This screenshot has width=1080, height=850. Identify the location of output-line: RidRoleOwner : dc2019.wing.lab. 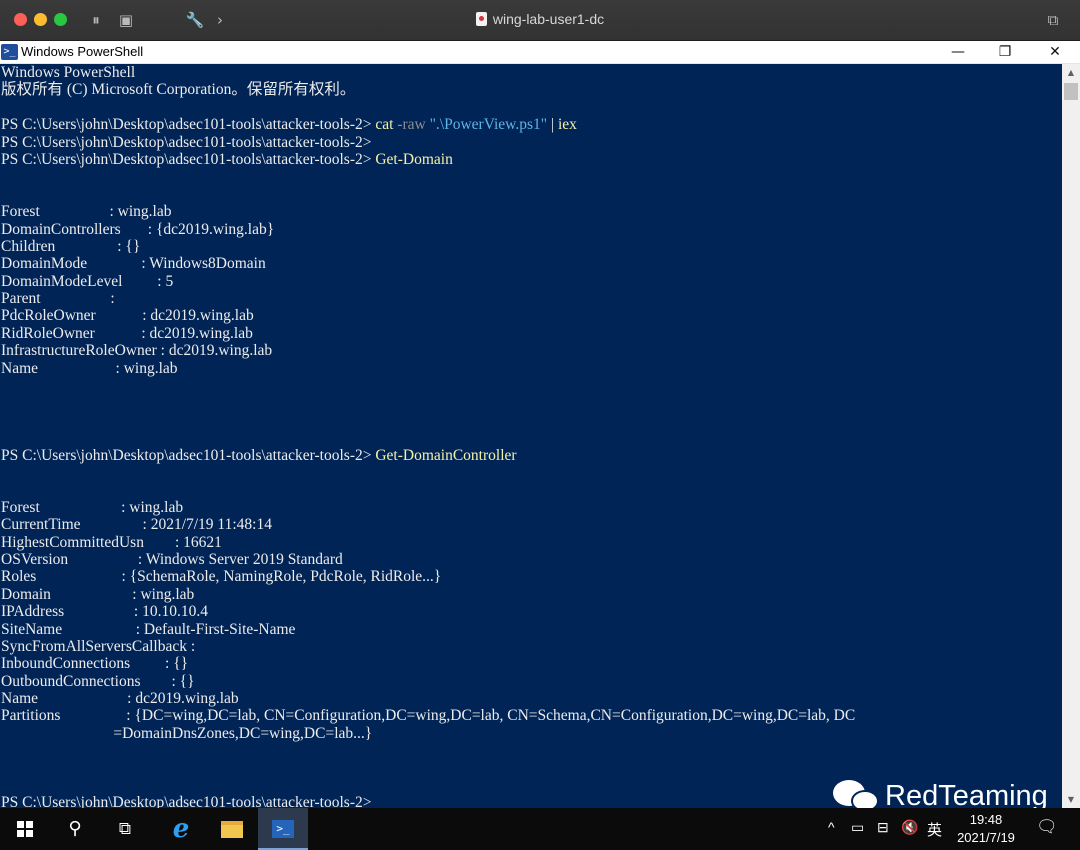
(127, 333).